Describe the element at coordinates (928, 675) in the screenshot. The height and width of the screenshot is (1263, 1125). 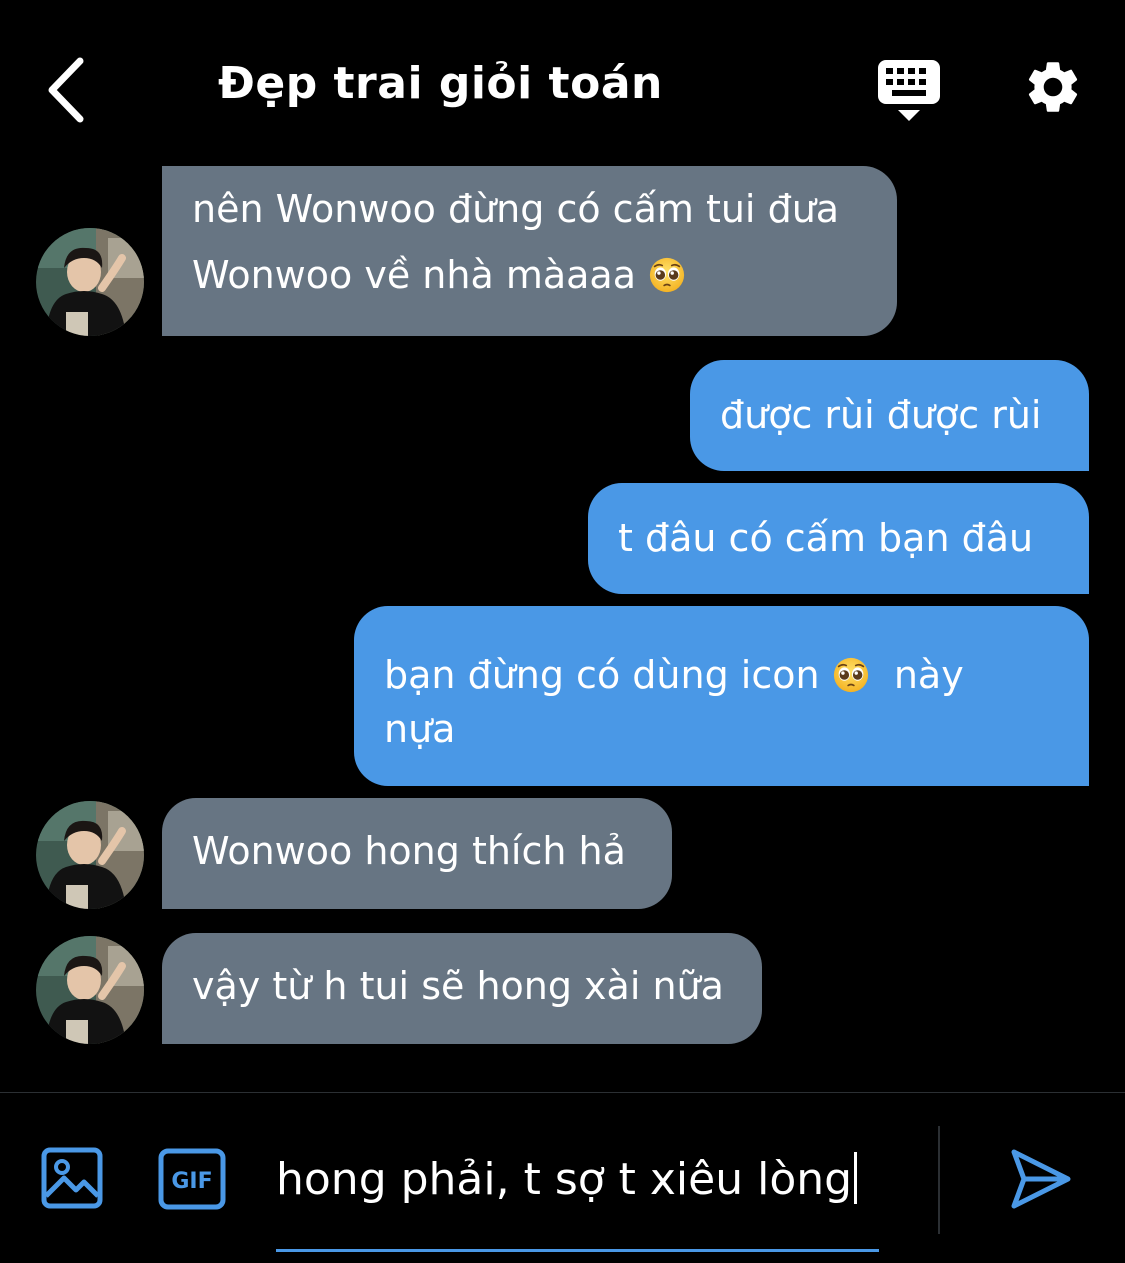
I see `message-line: này` at that location.